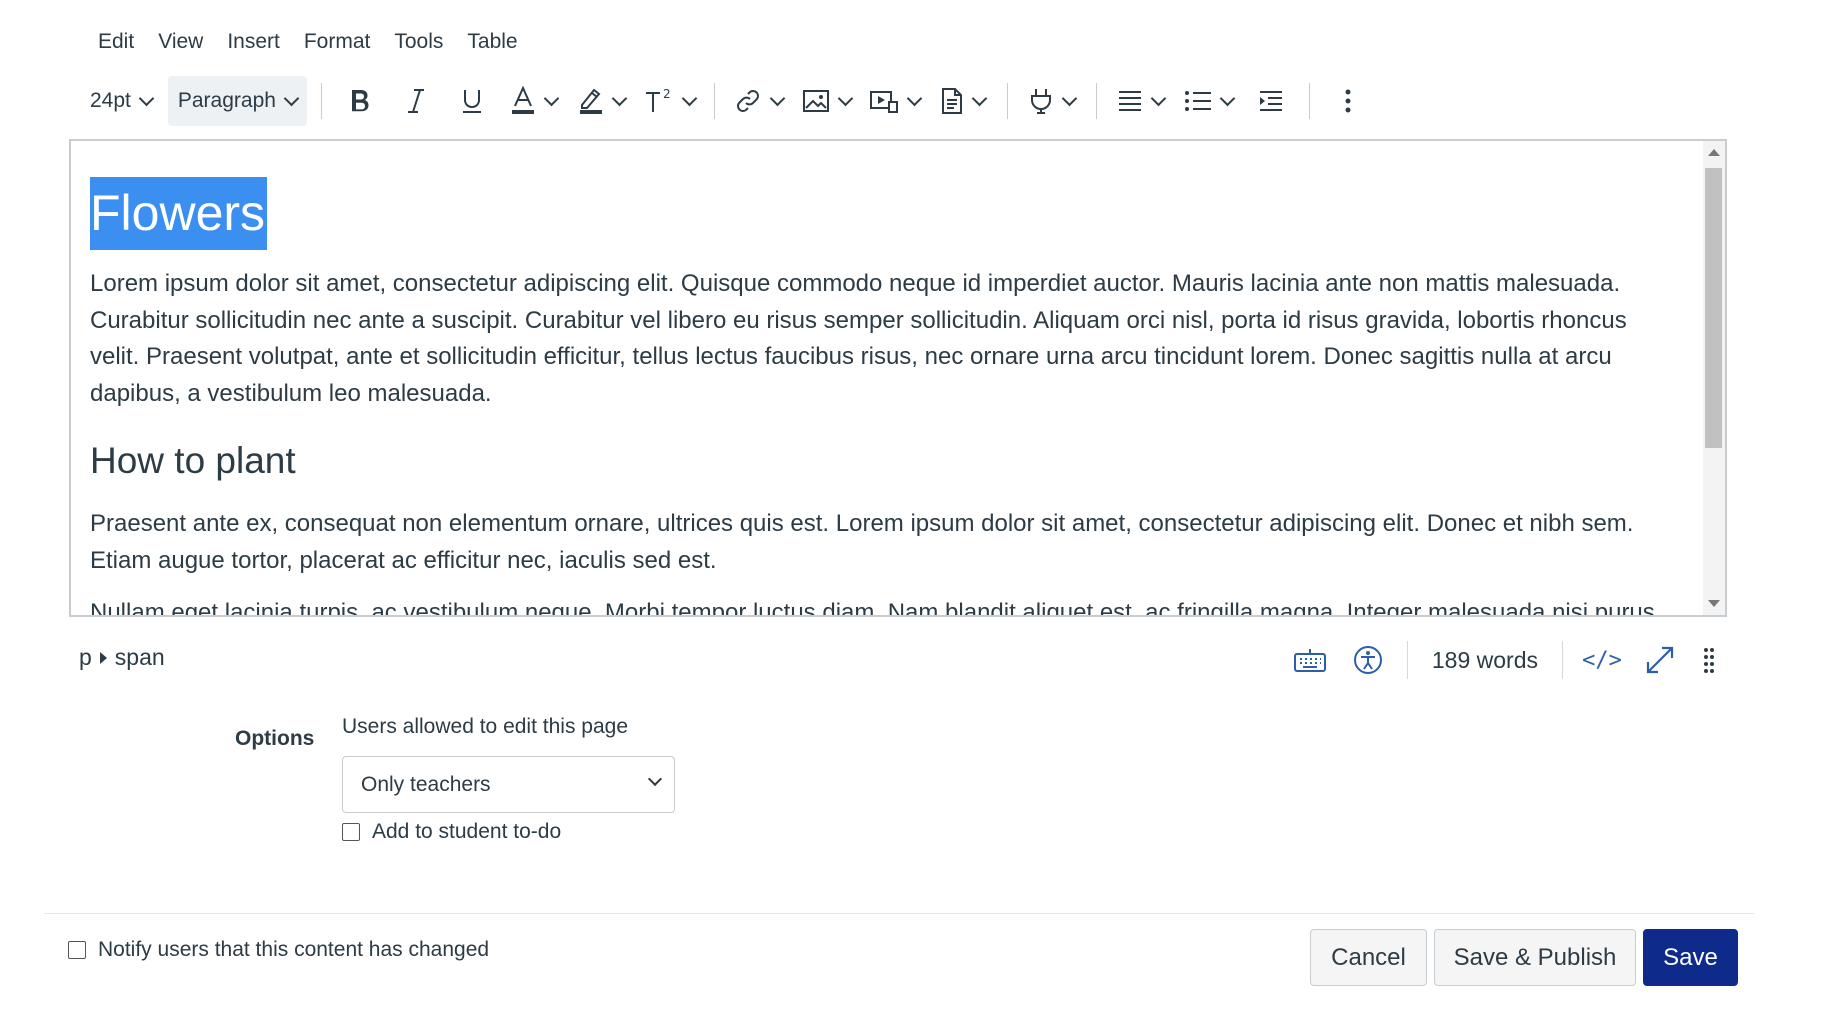 The image size is (1845, 1018). What do you see at coordinates (658, 99) in the screenshot?
I see `superscript-icon: 2` at bounding box center [658, 99].